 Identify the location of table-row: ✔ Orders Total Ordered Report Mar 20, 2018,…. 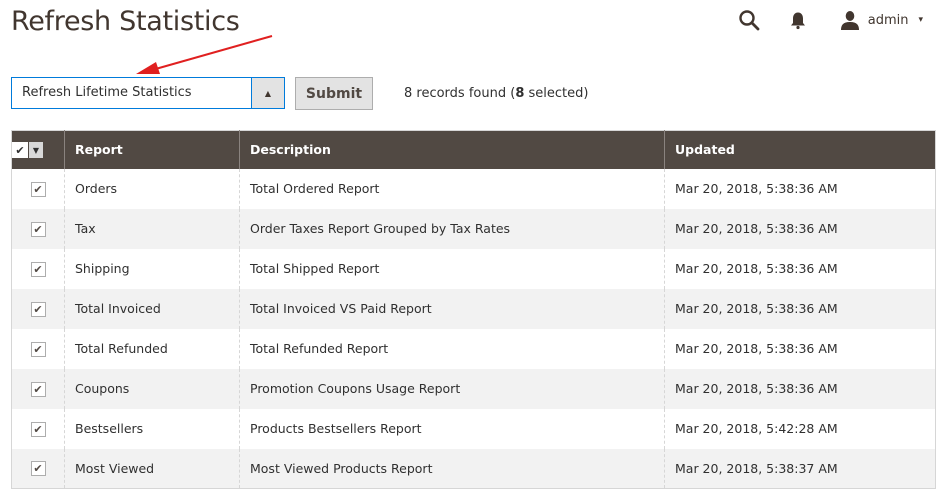
(473, 188).